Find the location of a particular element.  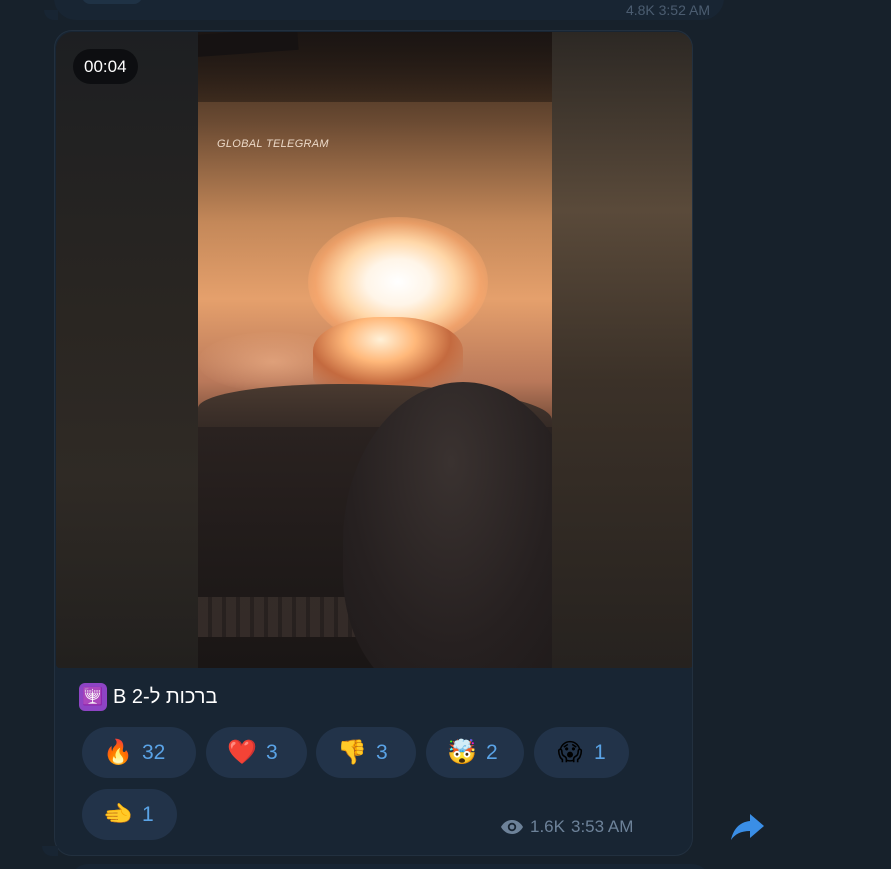

reaction-screaming-face: 😱 1 is located at coordinates (581, 752).